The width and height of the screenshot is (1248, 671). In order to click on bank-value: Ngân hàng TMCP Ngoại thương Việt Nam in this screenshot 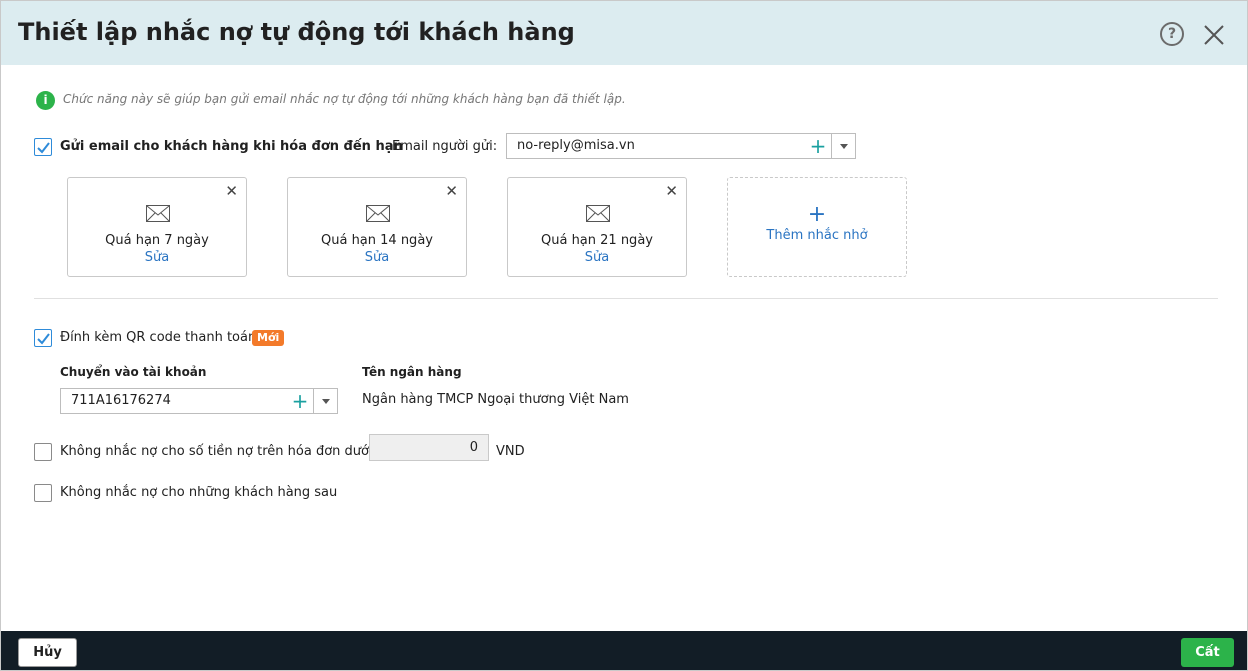, I will do `click(495, 399)`.